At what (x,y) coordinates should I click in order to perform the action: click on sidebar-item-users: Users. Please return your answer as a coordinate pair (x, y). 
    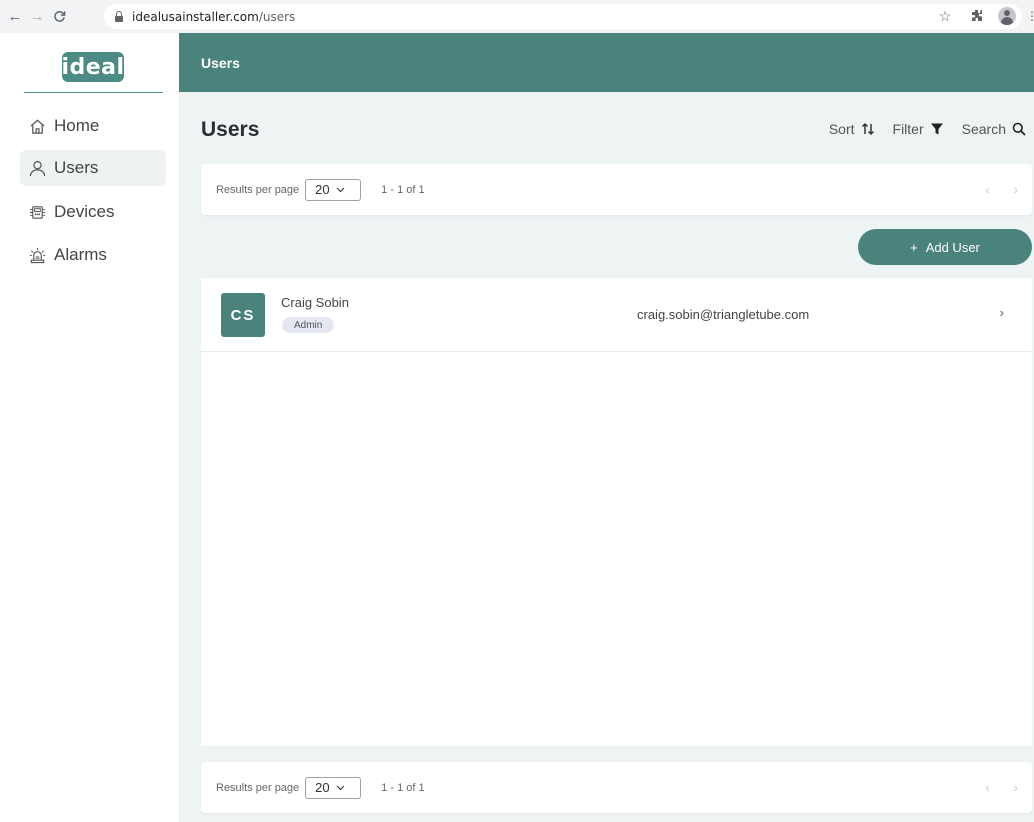
    Looking at the image, I should click on (93, 168).